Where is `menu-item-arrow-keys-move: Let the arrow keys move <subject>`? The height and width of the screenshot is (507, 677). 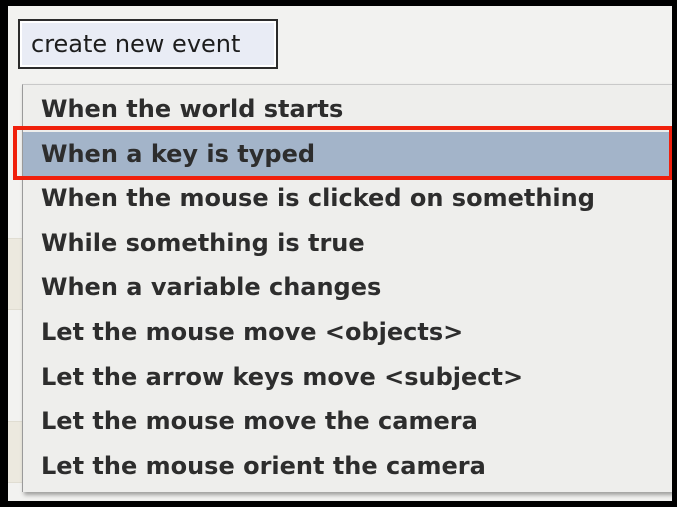
menu-item-arrow-keys-move: Let the arrow keys move <subject> is located at coordinates (347, 377).